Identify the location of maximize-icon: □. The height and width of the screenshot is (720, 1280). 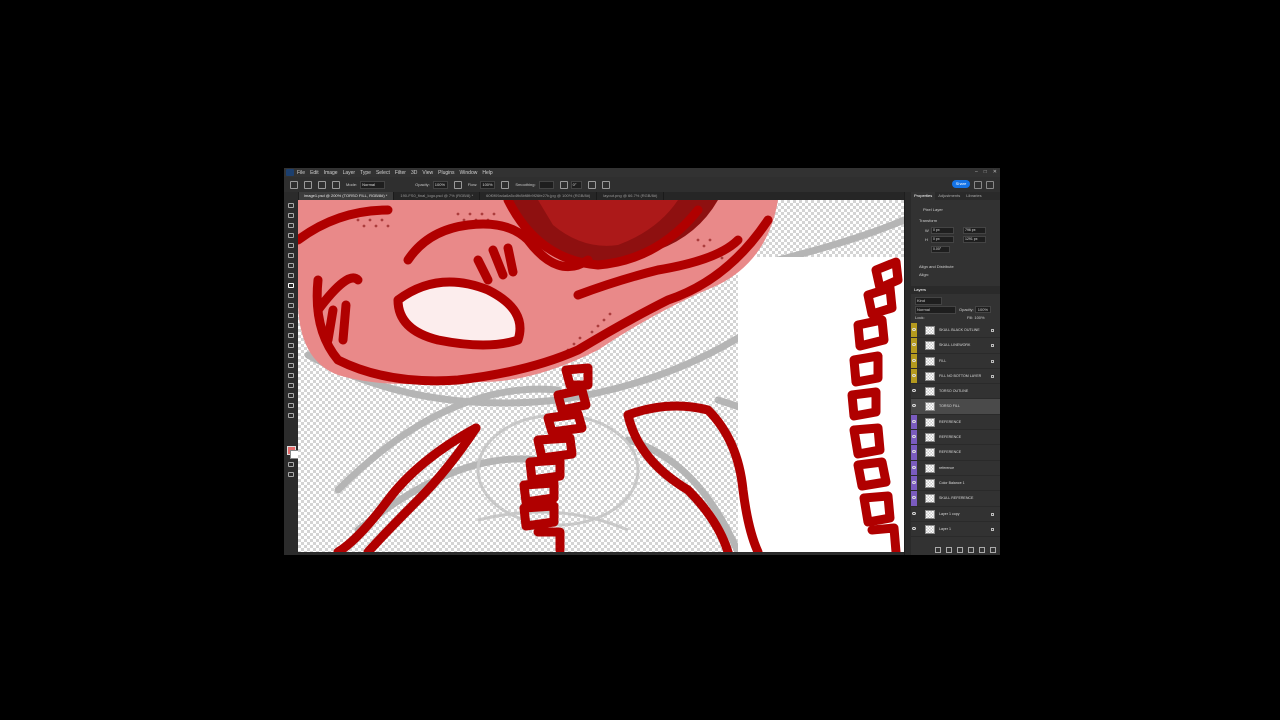
(985, 172).